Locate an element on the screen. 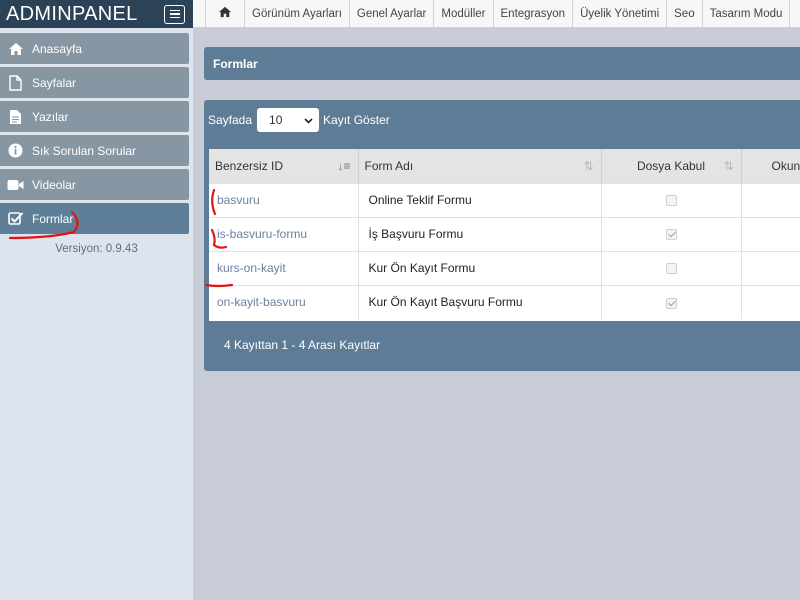 The width and height of the screenshot is (800, 600). table-row: kurs-on-kayit Kur Ön Kayıt Formu is located at coordinates (504, 267).